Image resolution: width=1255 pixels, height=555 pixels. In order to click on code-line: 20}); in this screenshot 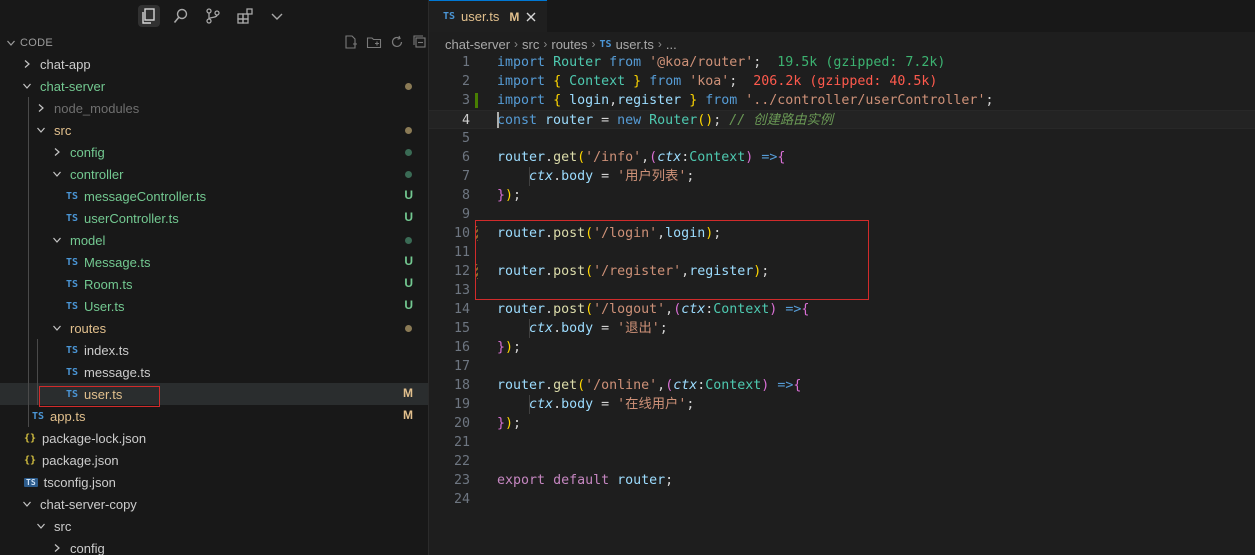, I will do `click(842, 423)`.